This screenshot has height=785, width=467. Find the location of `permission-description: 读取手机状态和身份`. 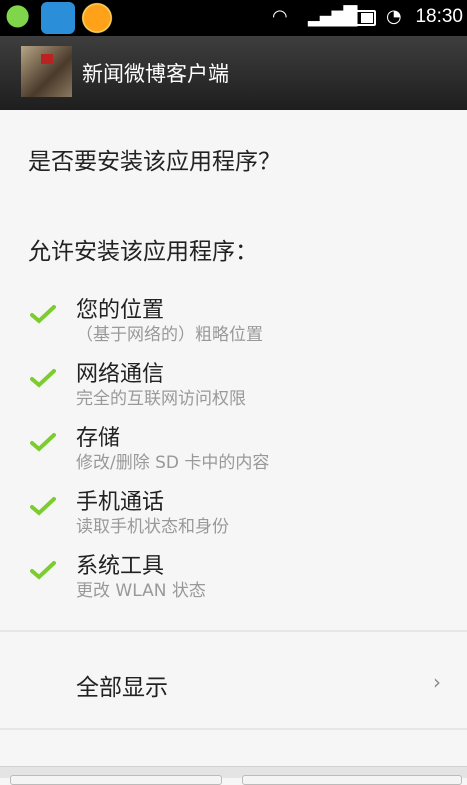

permission-description: 读取手机状态和身份 is located at coordinates (152, 527).